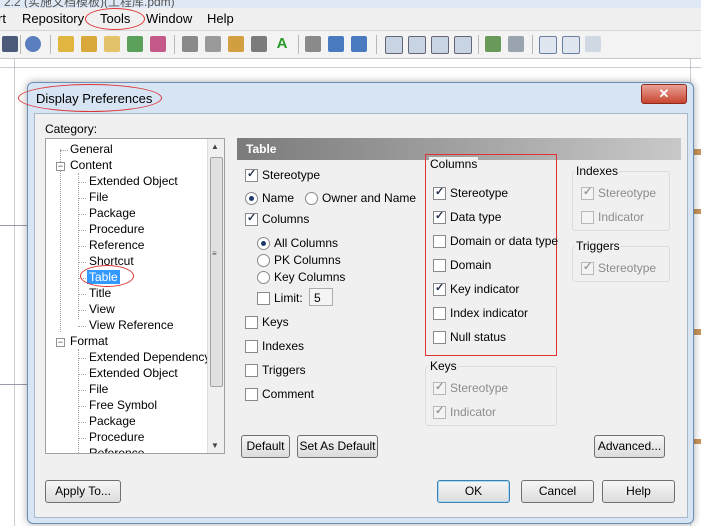  Describe the element at coordinates (89, 44) in the screenshot. I see `lock-folder-icon` at that location.